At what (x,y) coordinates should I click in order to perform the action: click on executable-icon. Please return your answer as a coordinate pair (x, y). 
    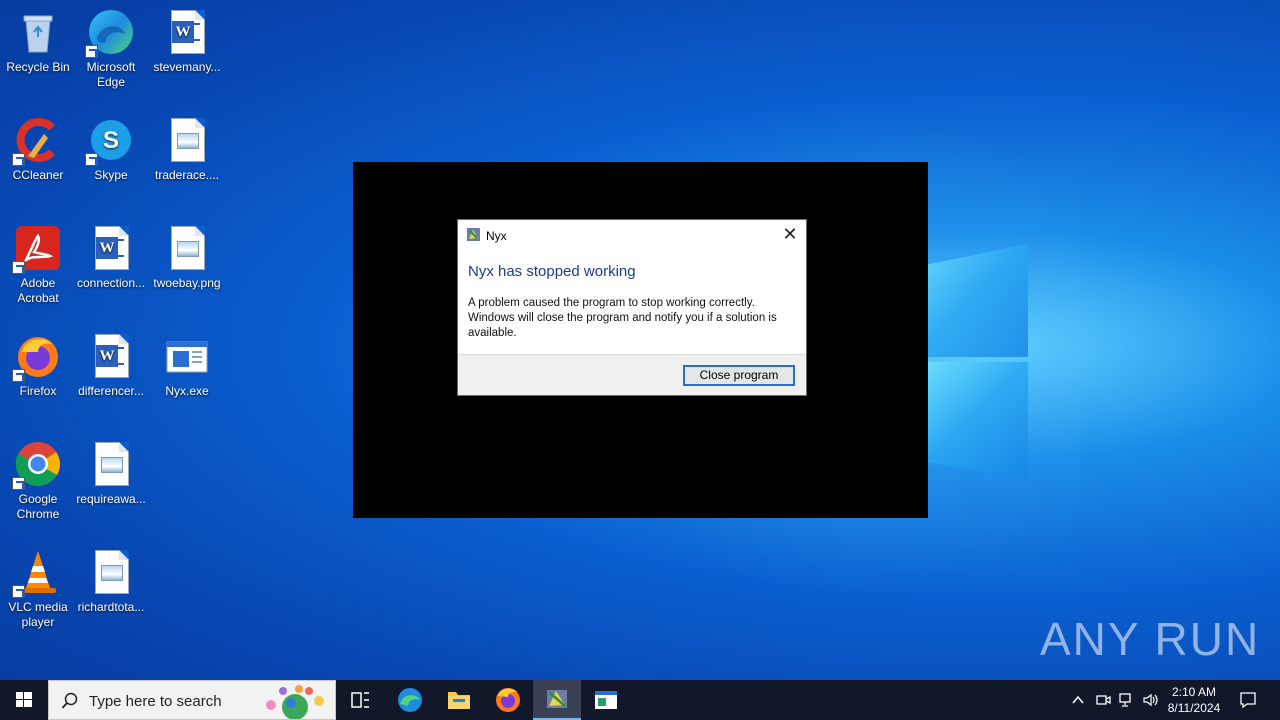
    Looking at the image, I should click on (187, 356).